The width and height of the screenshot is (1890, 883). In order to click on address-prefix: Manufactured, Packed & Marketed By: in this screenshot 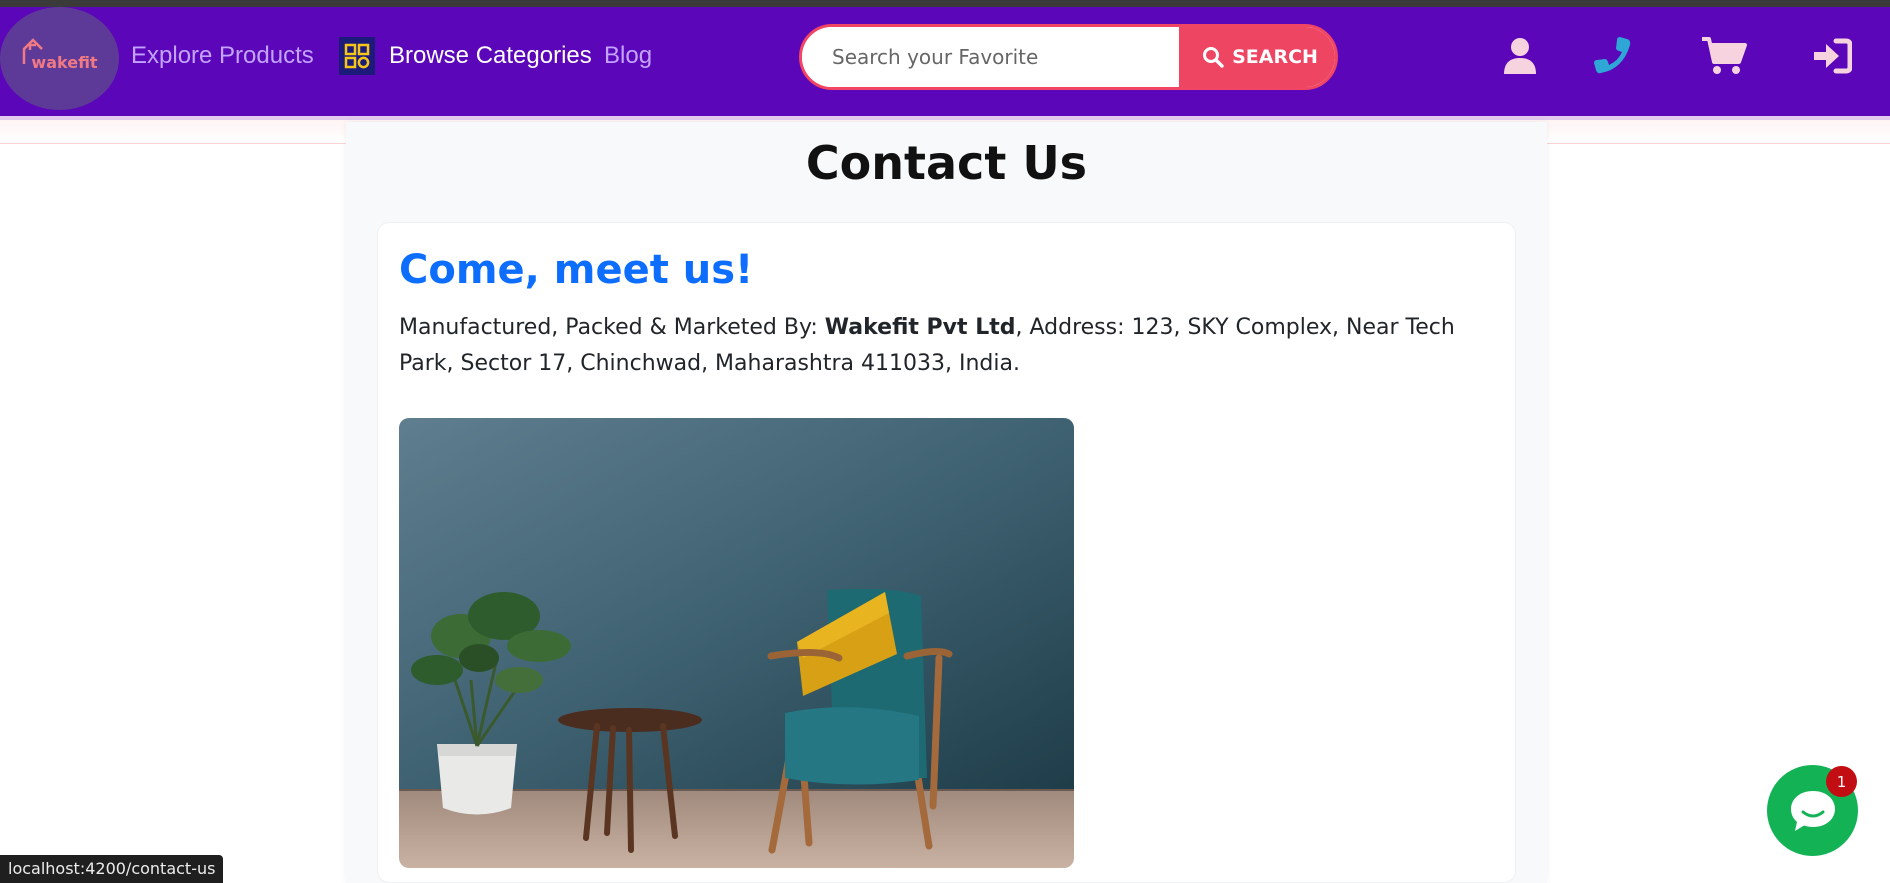, I will do `click(612, 327)`.